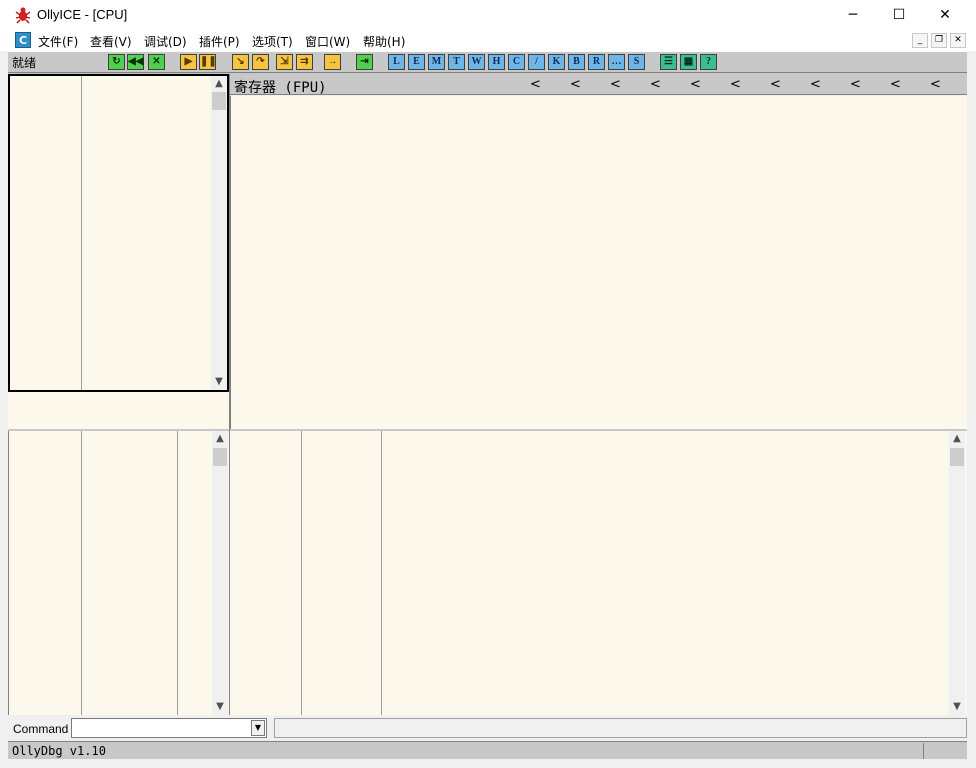 The height and width of the screenshot is (768, 976). Describe the element at coordinates (396, 62) in the screenshot. I see `log-window-button: L` at that location.